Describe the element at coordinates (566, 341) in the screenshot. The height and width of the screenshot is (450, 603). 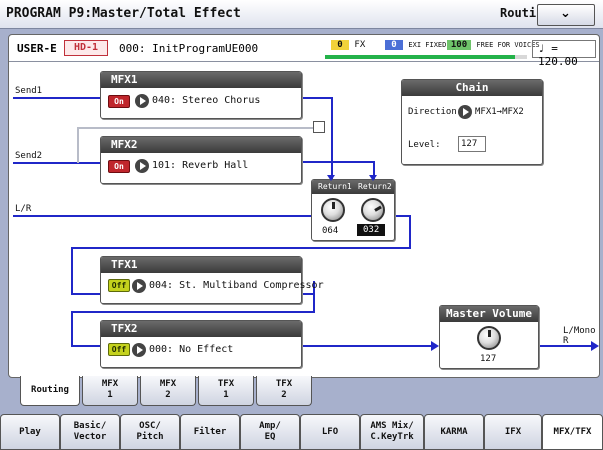
I see `r-label: R` at that location.